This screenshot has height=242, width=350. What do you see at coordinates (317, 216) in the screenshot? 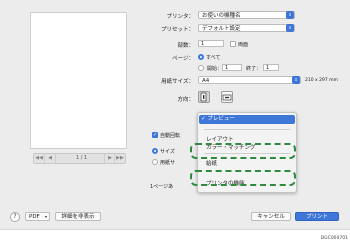
I see `print-button: プリント` at bounding box center [317, 216].